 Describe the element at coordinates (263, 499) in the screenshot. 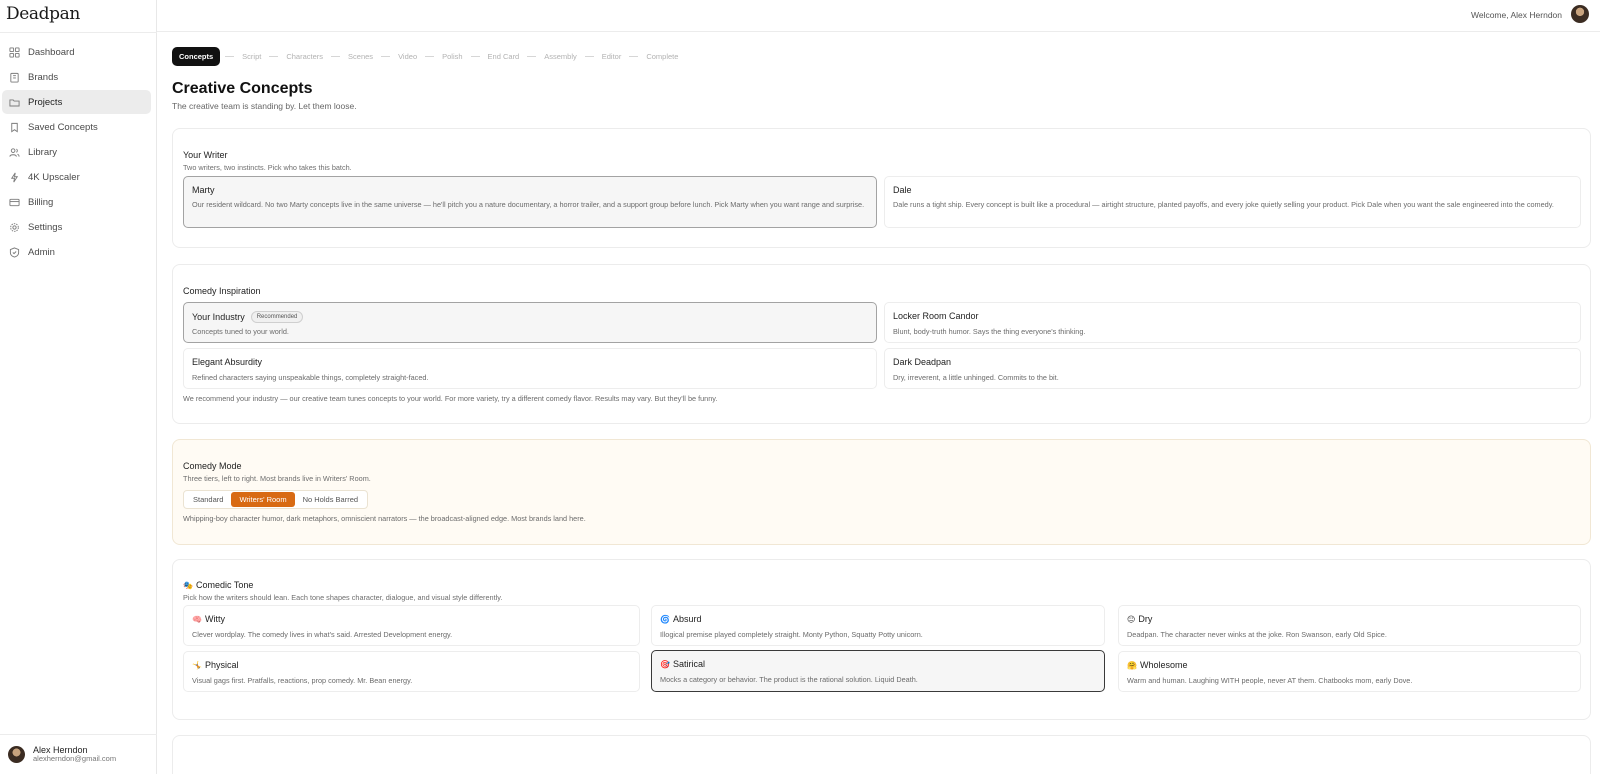

I see `mode-option-writers-room: Writers' Room` at that location.